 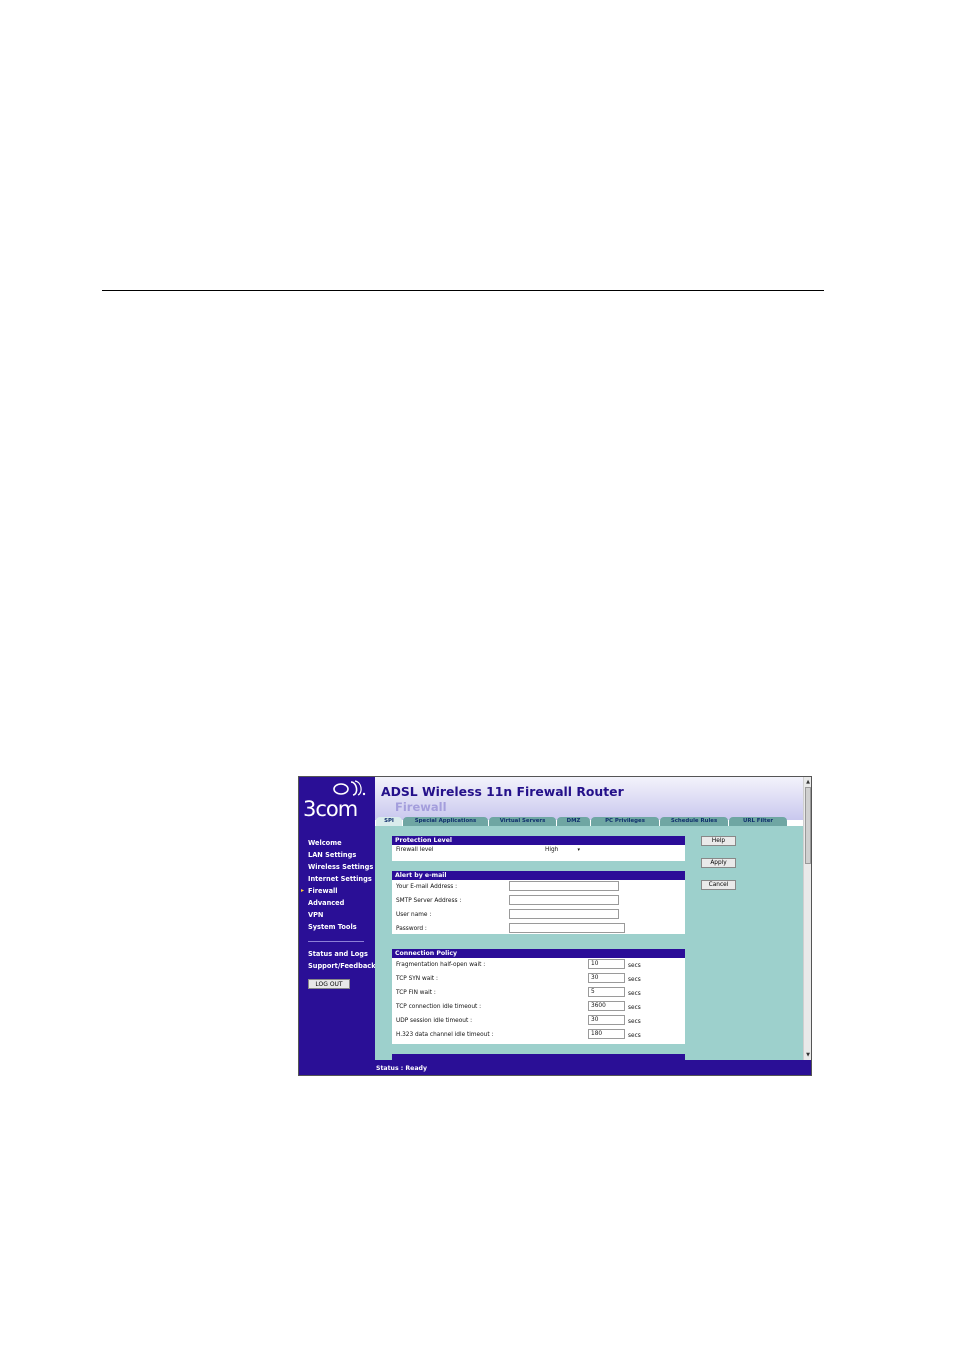 What do you see at coordinates (414, 915) in the screenshot?
I see `username-label: User name :` at bounding box center [414, 915].